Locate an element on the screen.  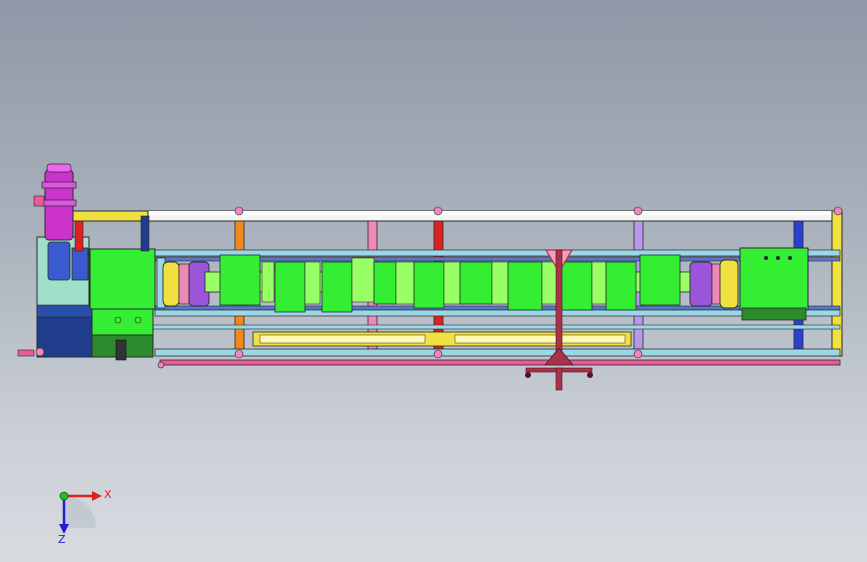
vertical-spindle-motor is located at coordinates (55, 202).